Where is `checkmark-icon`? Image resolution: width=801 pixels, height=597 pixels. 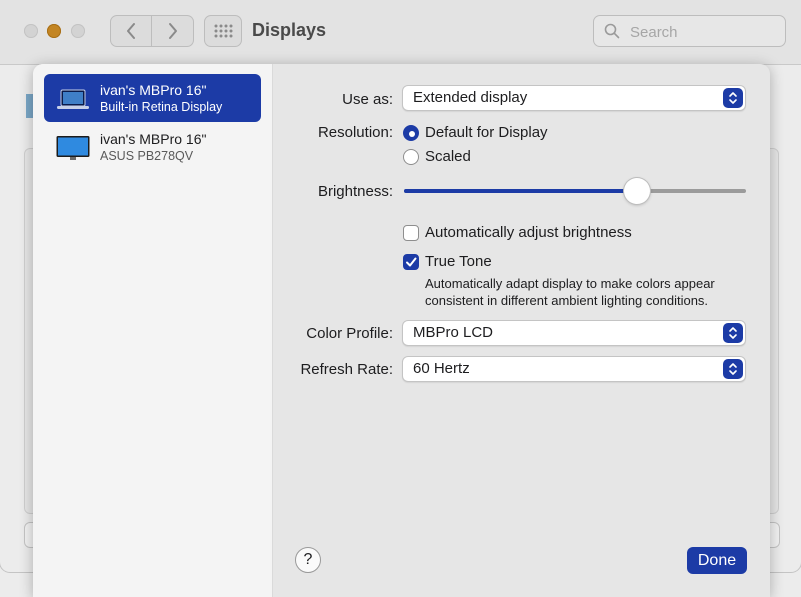 checkmark-icon is located at coordinates (411, 262).